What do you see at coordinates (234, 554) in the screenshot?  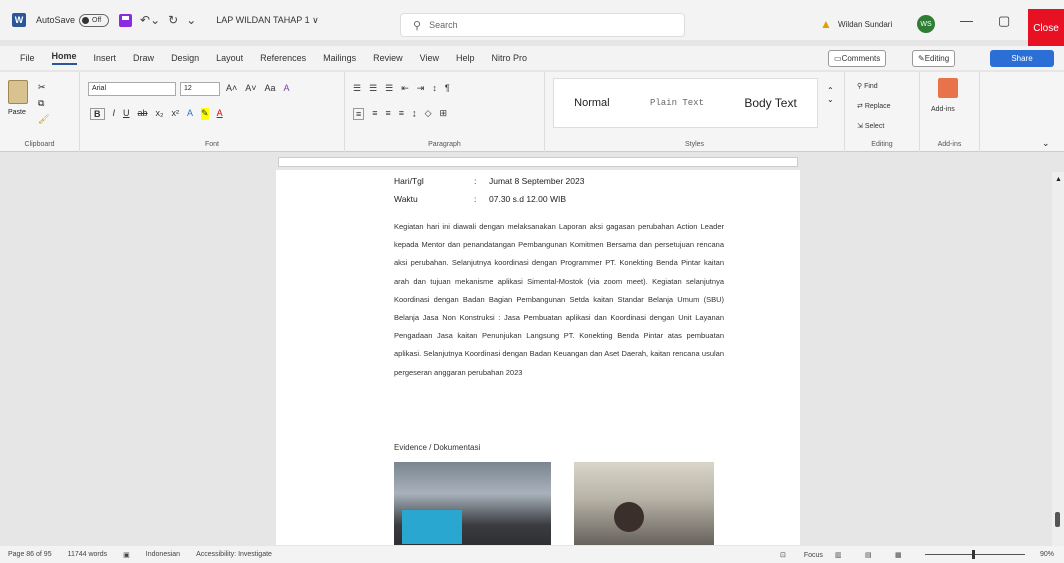 I see `accessibility-status: Accessibility: Investigate` at bounding box center [234, 554].